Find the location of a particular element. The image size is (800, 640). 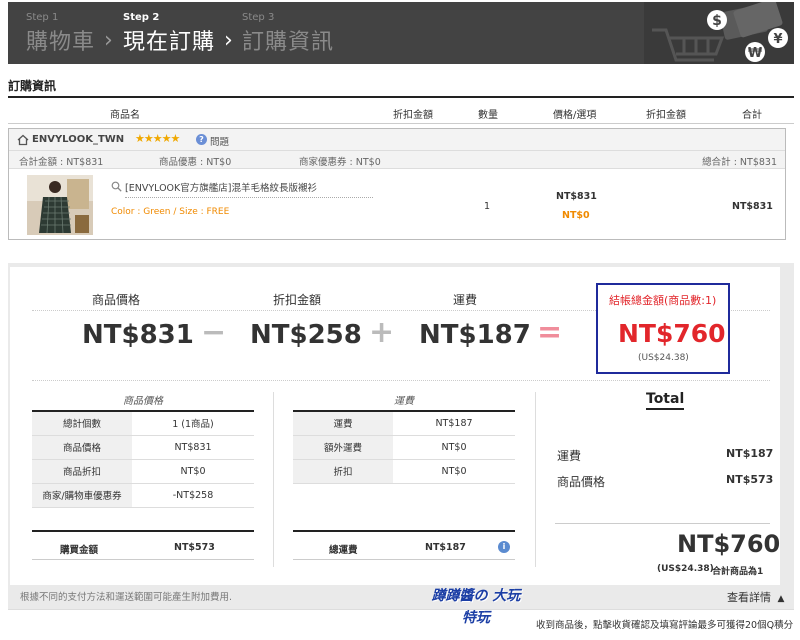

shop-header: ENVYLOOK_TWN ★★★★★ ? 問題 is located at coordinates (397, 140).